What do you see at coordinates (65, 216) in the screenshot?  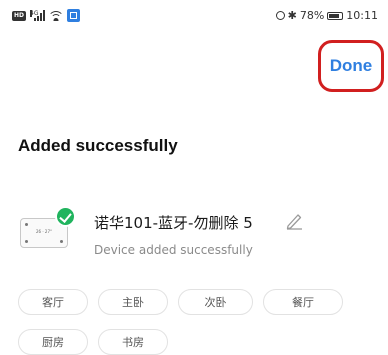 I see `success-check-icon` at bounding box center [65, 216].